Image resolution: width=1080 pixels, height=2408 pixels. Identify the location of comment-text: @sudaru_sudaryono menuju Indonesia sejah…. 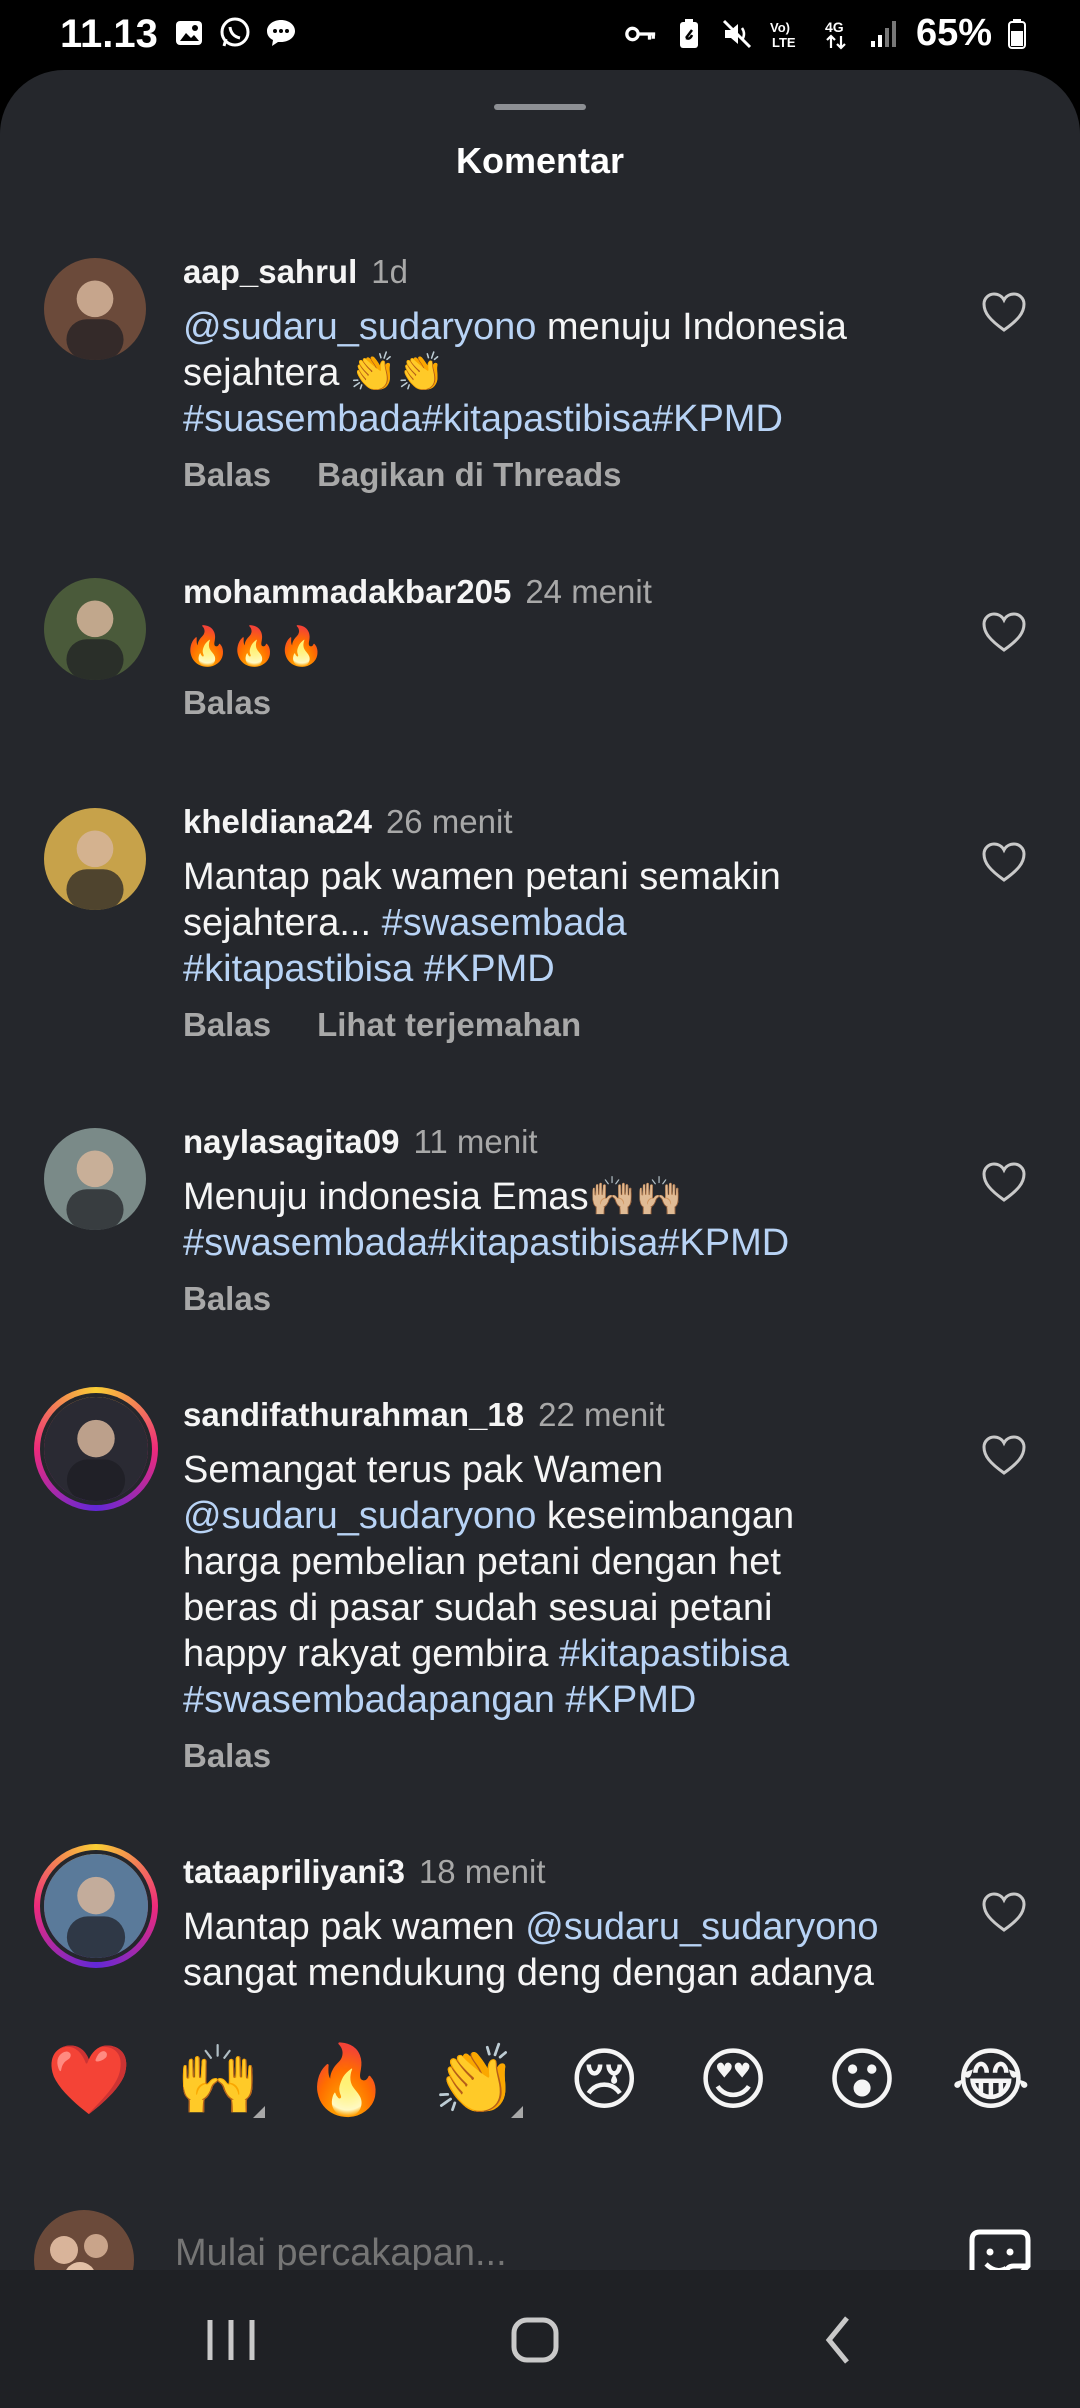
(563, 373).